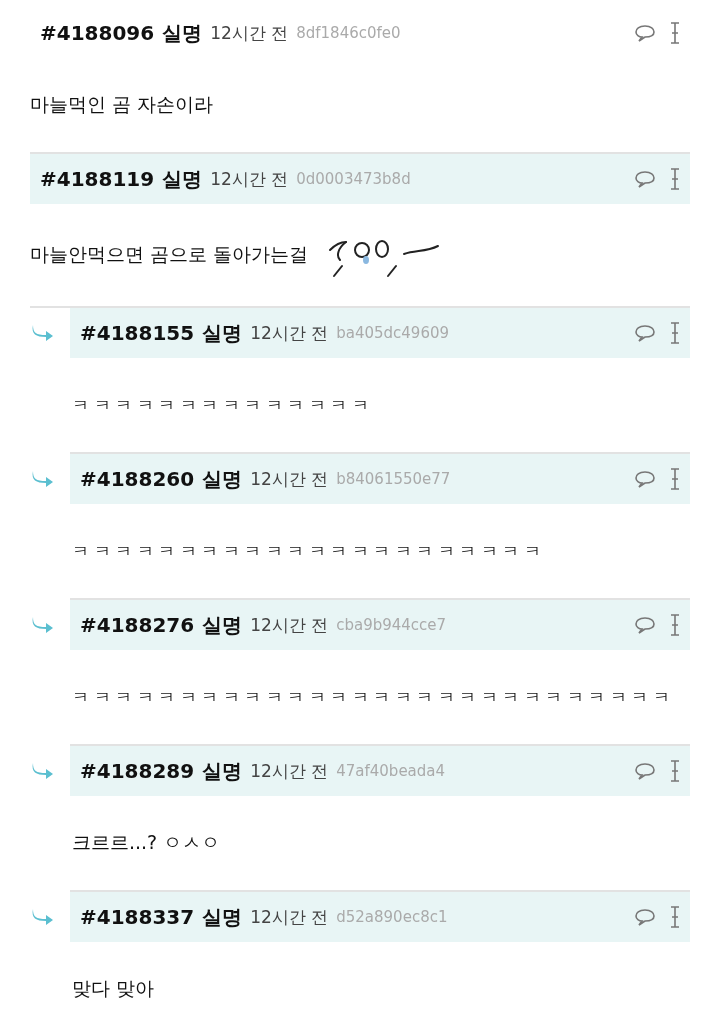 This screenshot has height=1034, width=720. Describe the element at coordinates (373, 697) in the screenshot. I see `comment-text: ㅋㅋㅋㅋㅋㅋㅋㅋㅋㅋㅋㅋㅋㅋㅋㅋㅋㅋㅋㅋㅋㅋㅋㅋㅋㅋㅋㅋ` at that location.